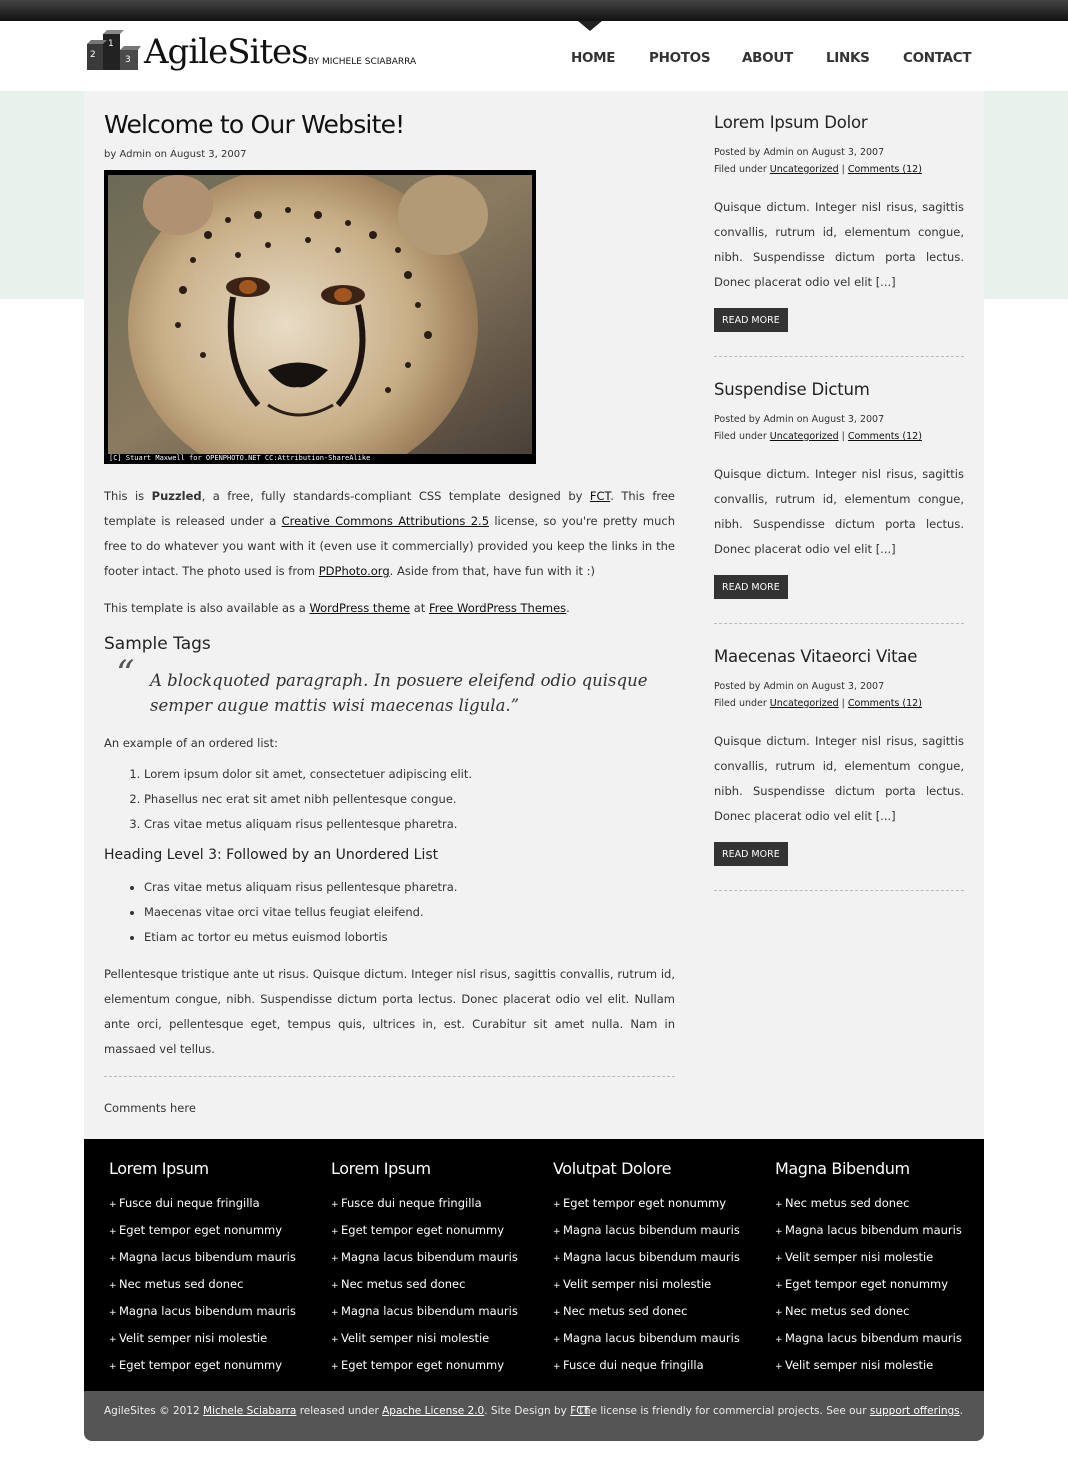 This screenshot has height=1461, width=1068. Describe the element at coordinates (389, 1076) in the screenshot. I see `post-divider` at that location.